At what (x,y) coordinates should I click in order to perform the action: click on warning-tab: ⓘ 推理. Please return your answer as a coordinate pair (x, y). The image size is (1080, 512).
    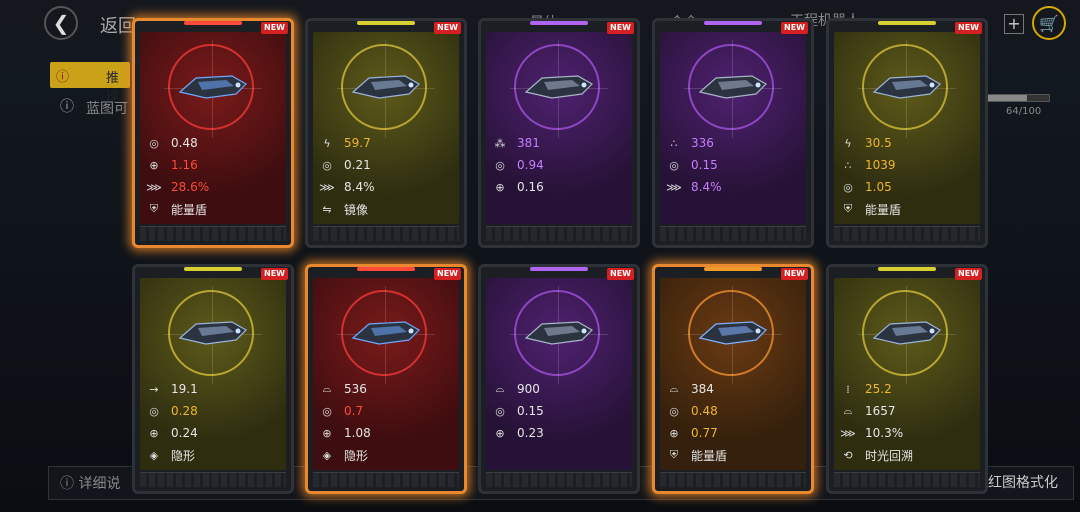
    Looking at the image, I should click on (90, 83).